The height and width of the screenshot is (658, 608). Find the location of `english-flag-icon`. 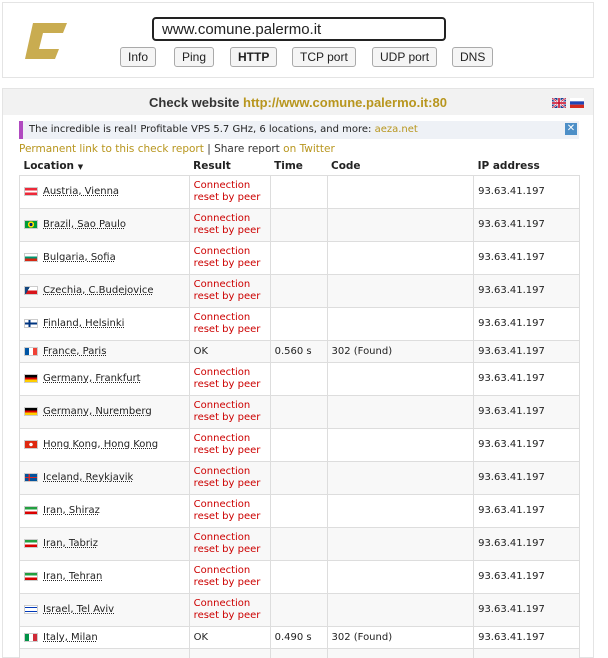

english-flag-icon is located at coordinates (559, 103).